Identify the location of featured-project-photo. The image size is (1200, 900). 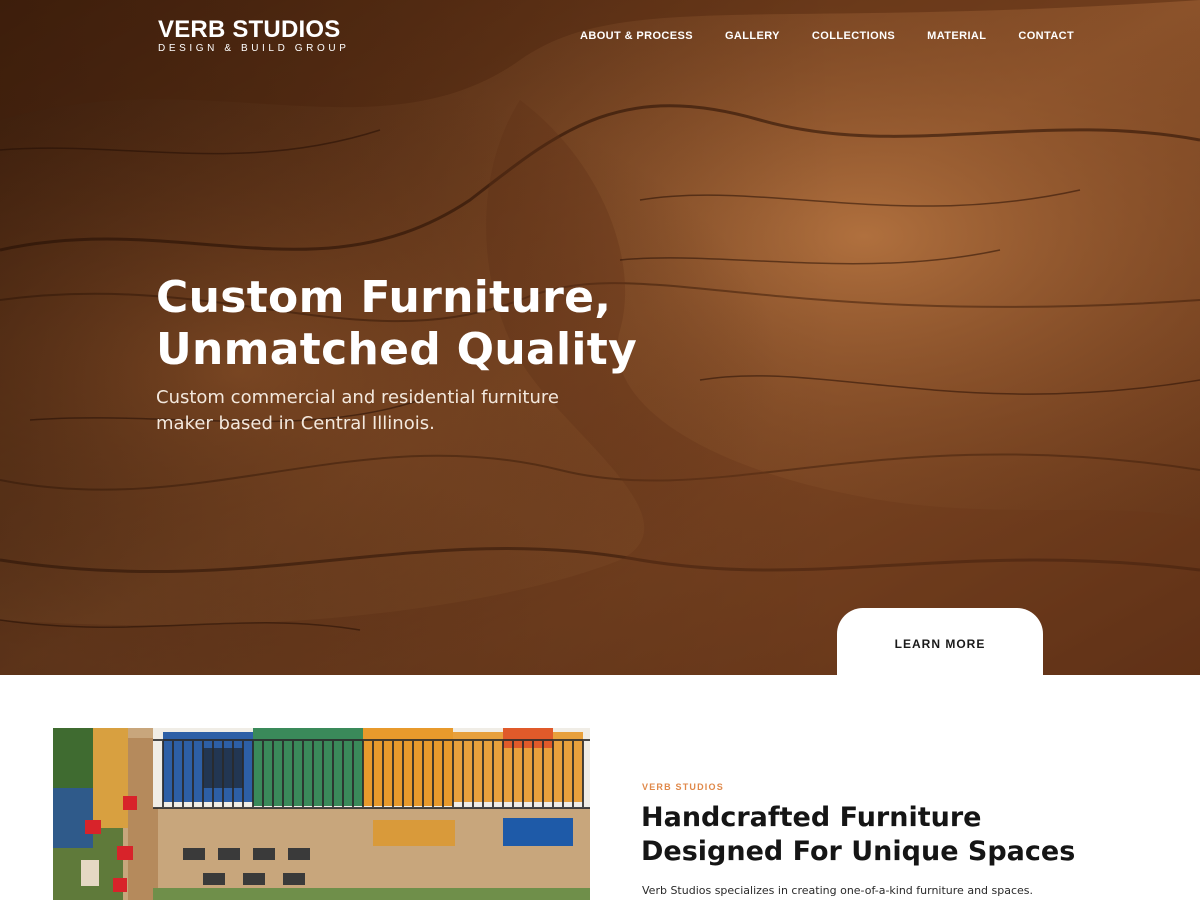
(321, 814).